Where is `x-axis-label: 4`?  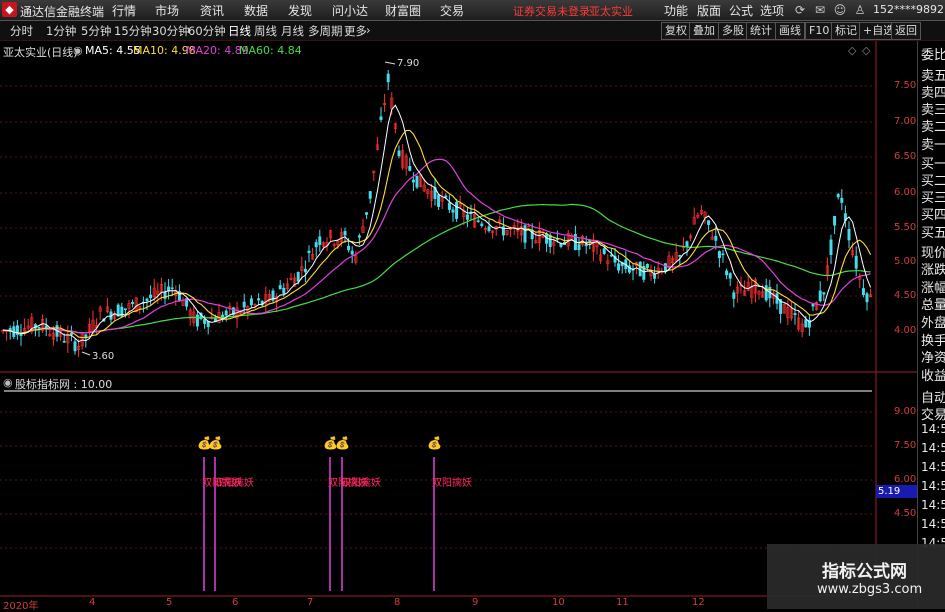
x-axis-label: 4 is located at coordinates (92, 602).